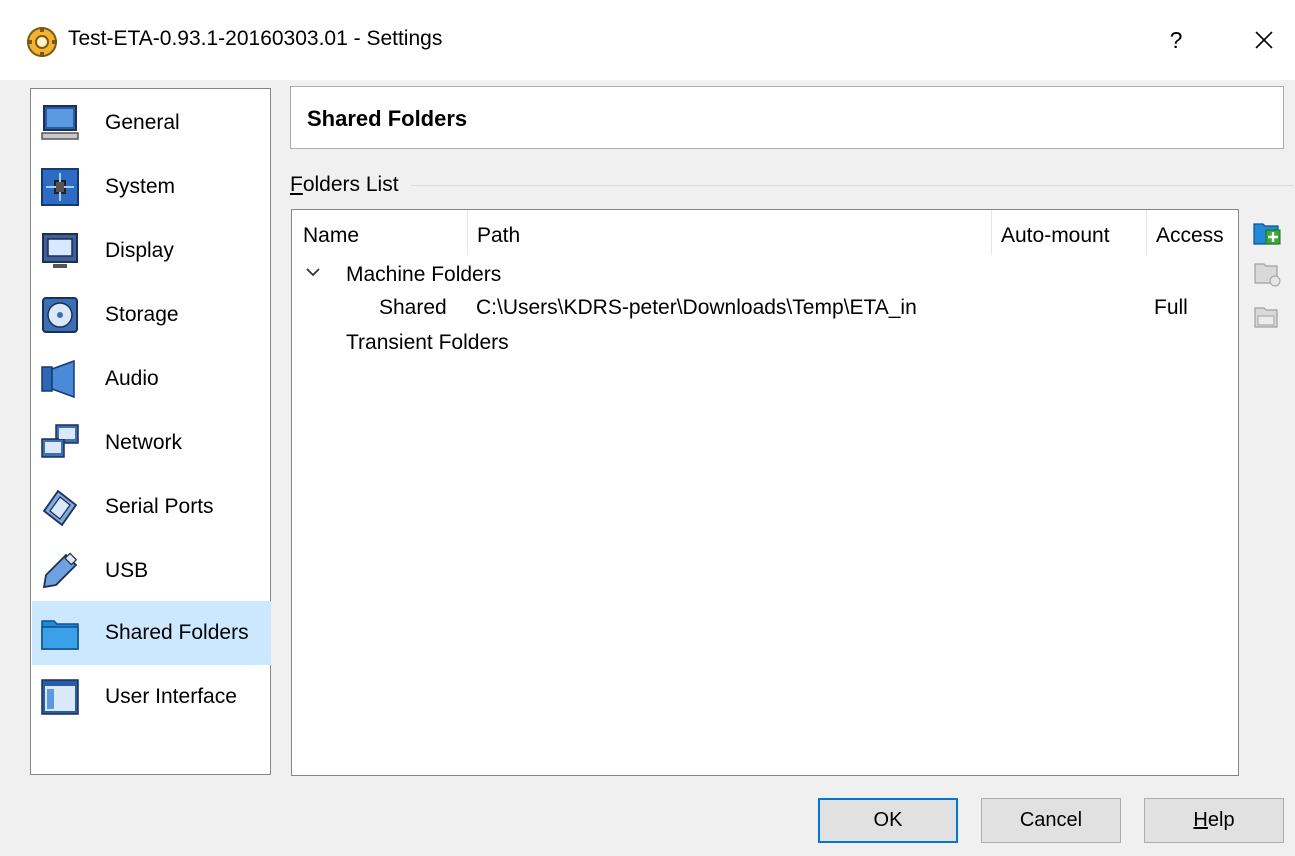 This screenshot has width=1295, height=856. I want to click on column-header-path: Path, so click(498, 236).